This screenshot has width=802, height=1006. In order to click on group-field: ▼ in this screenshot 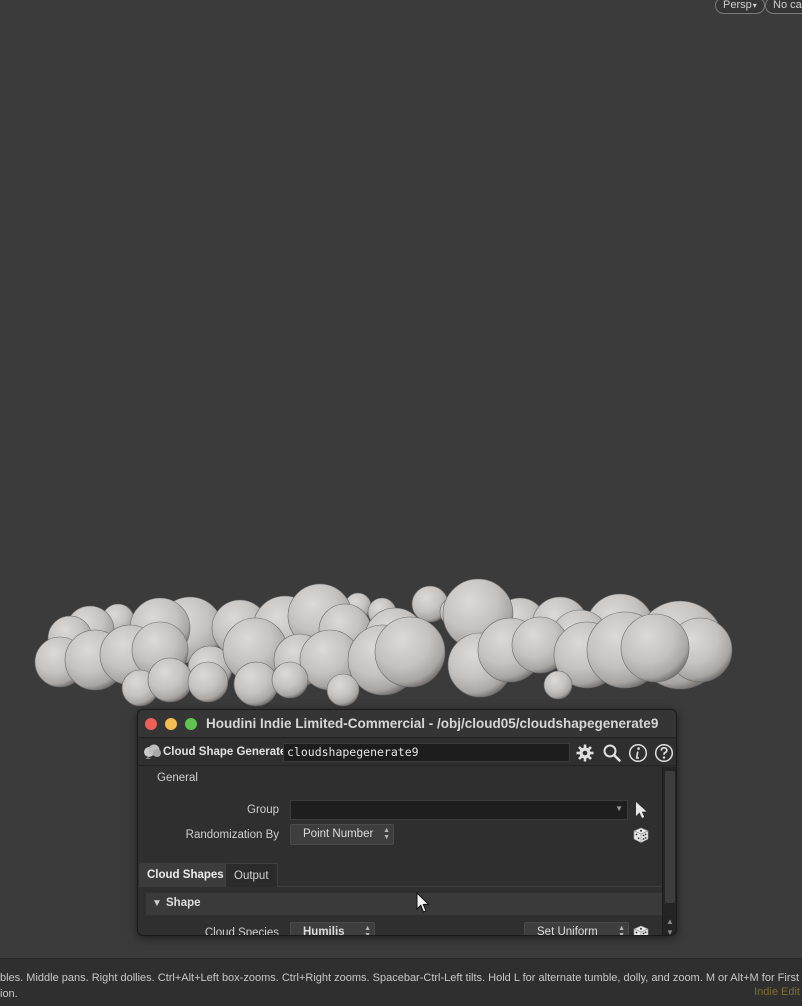, I will do `click(459, 810)`.